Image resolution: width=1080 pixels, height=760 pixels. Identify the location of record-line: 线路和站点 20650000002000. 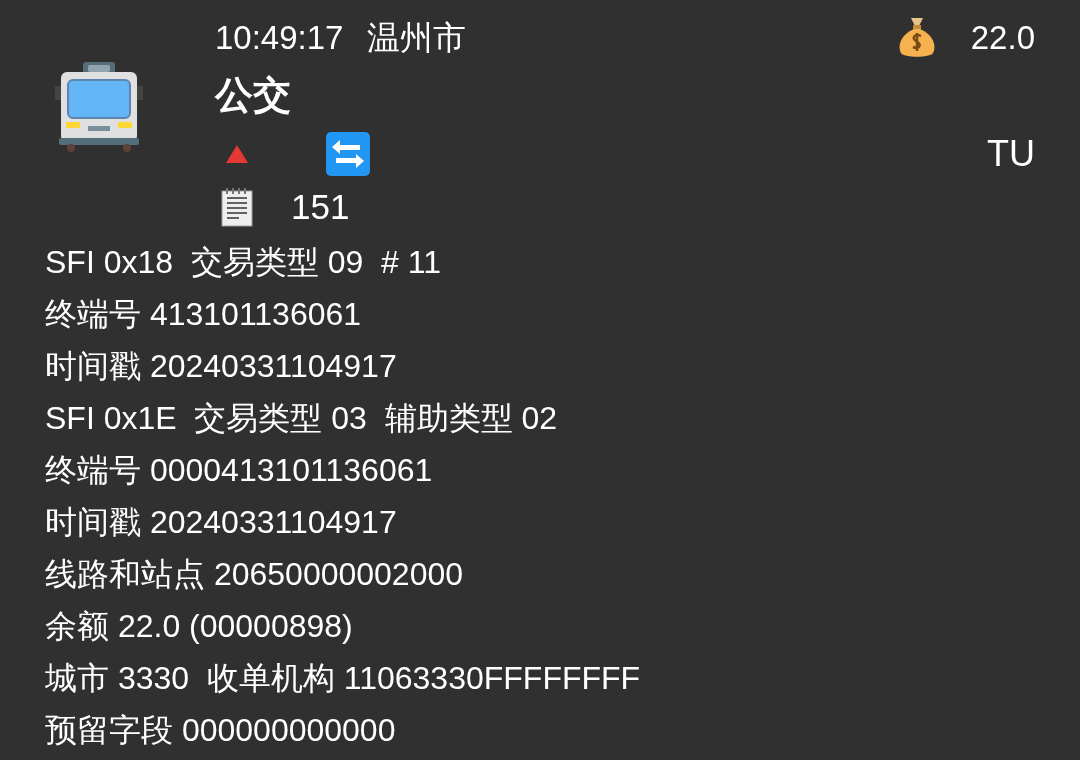
(254, 574).